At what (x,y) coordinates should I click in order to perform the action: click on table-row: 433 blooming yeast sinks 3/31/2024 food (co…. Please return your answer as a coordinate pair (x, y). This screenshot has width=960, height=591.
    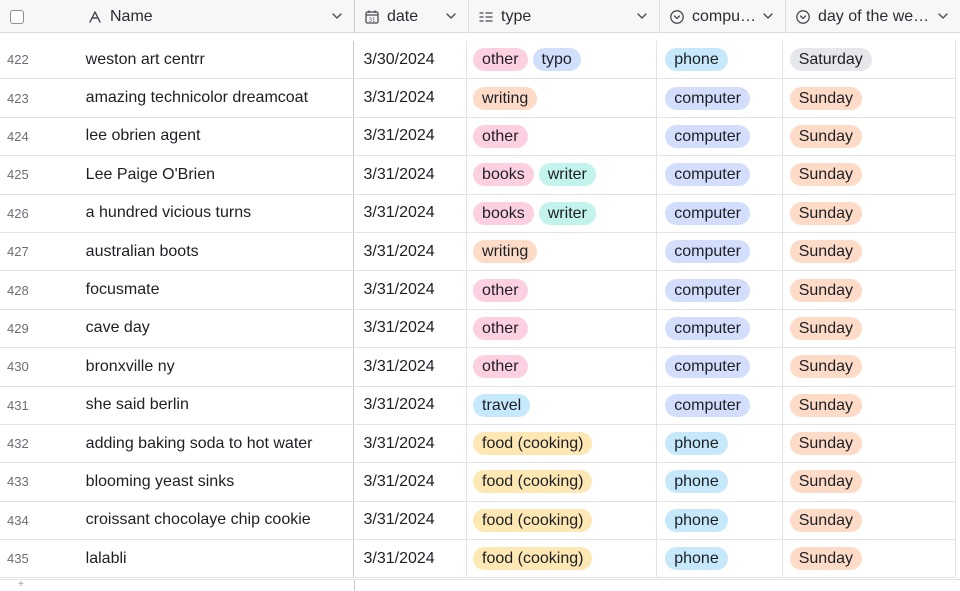
    Looking at the image, I should click on (478, 482).